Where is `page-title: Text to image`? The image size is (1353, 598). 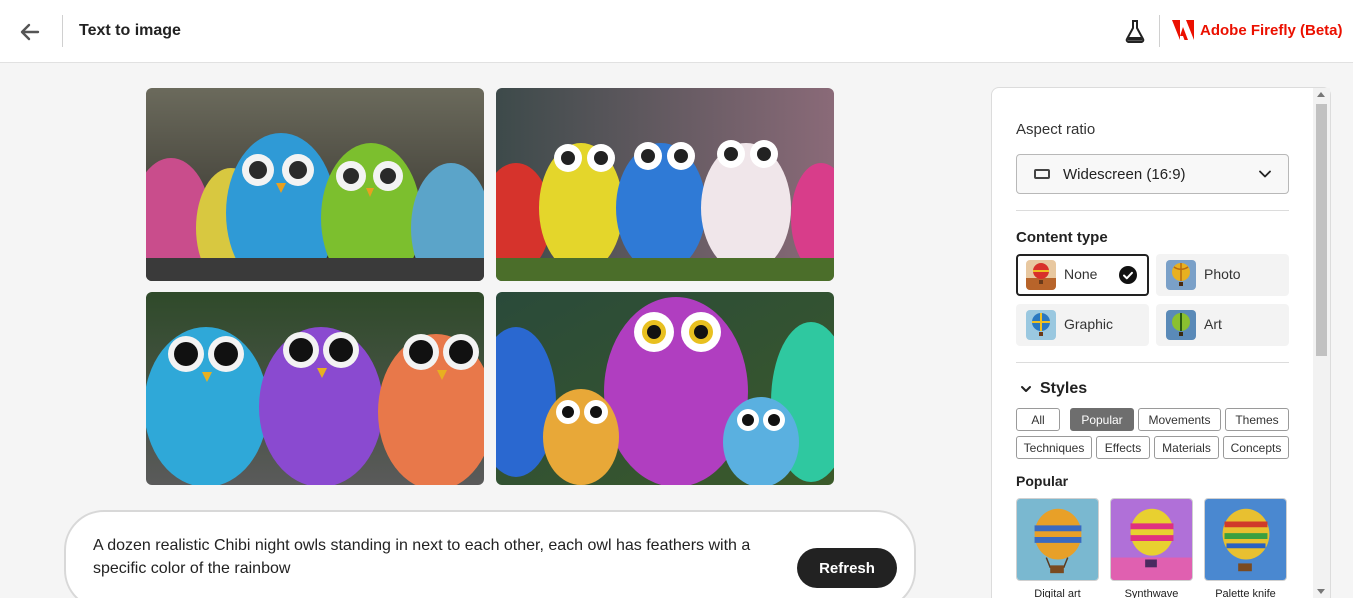
page-title: Text to image is located at coordinates (130, 30).